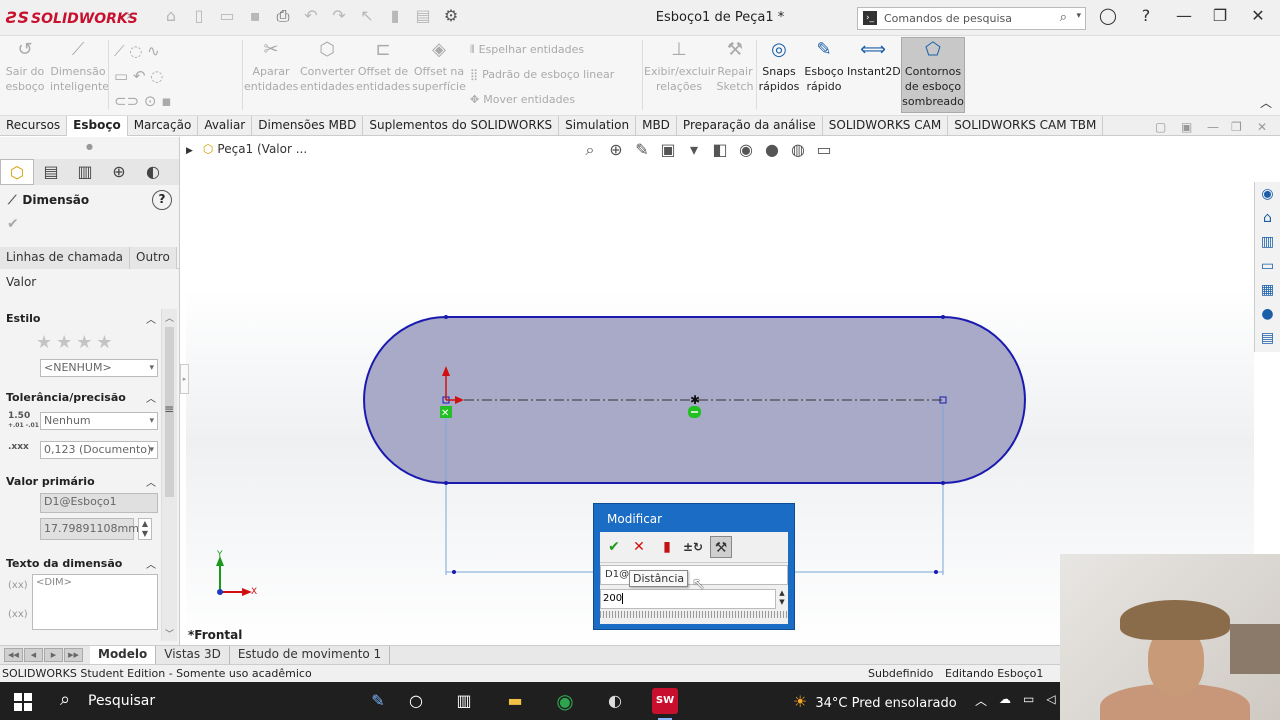 This screenshot has width=1280, height=720. Describe the element at coordinates (185, 701) in the screenshot. I see `taskbar-search: ⌕ Pesquisar` at that location.